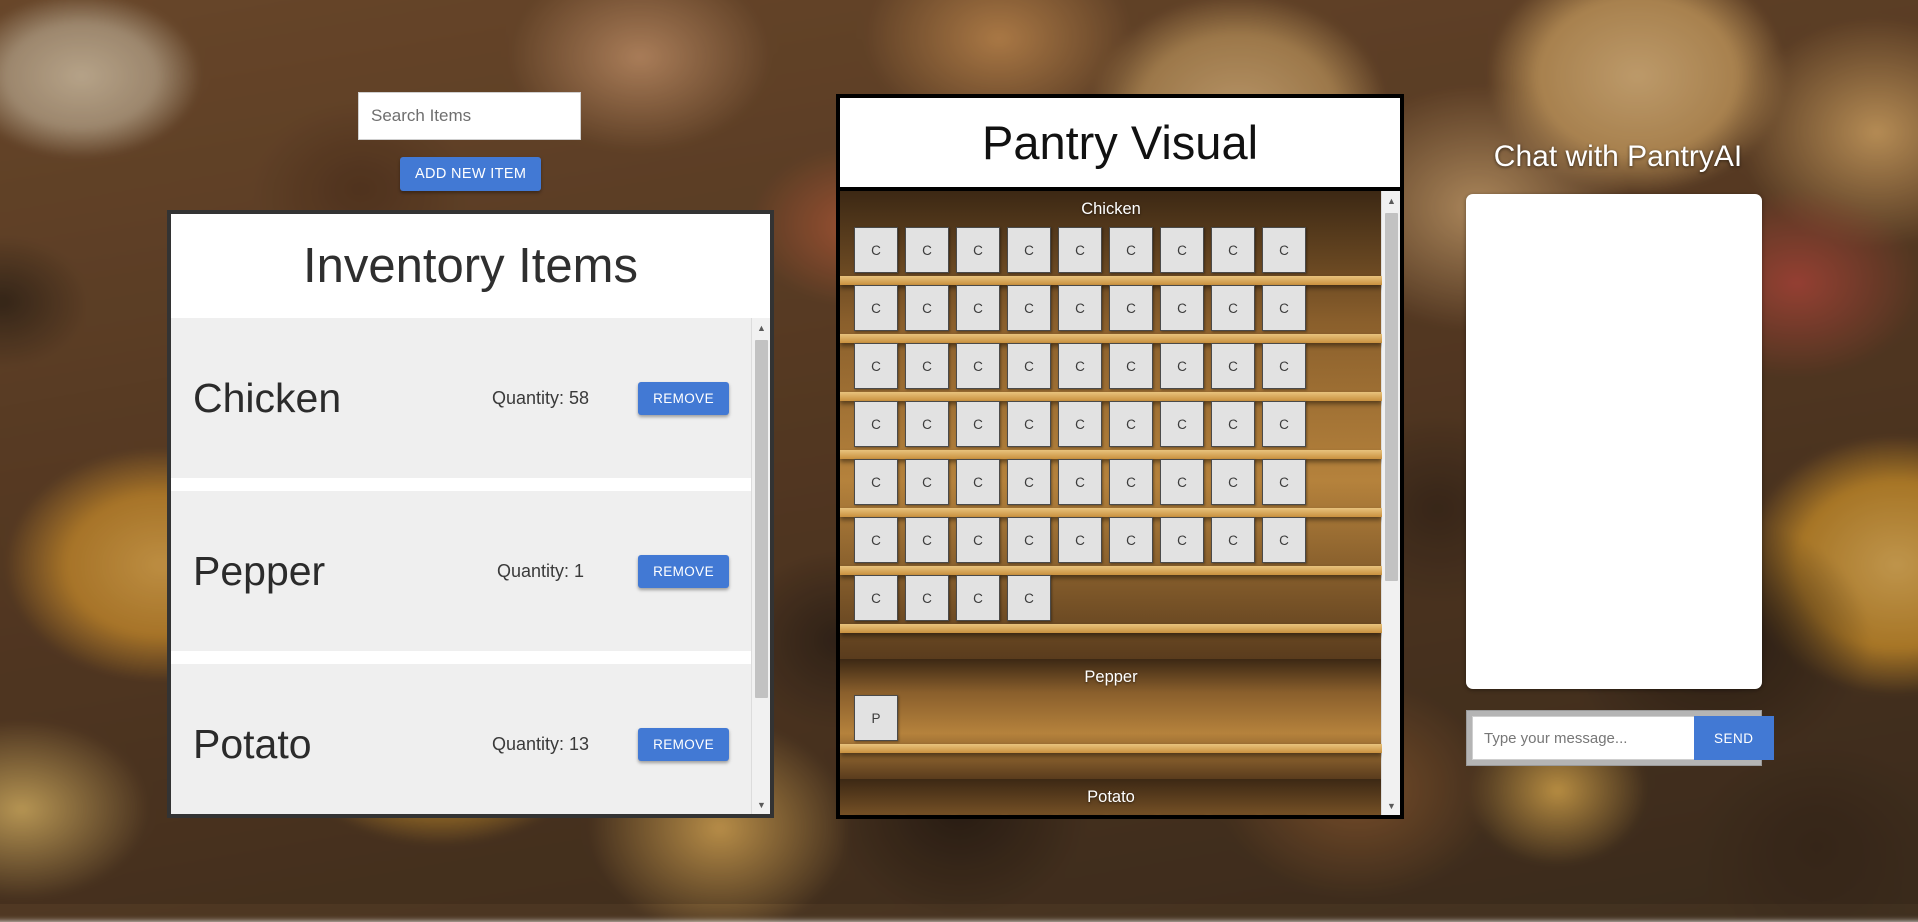 Image resolution: width=1918 pixels, height=922 pixels. I want to click on pantry-scrollbar: ▲ ▼, so click(1390, 503).